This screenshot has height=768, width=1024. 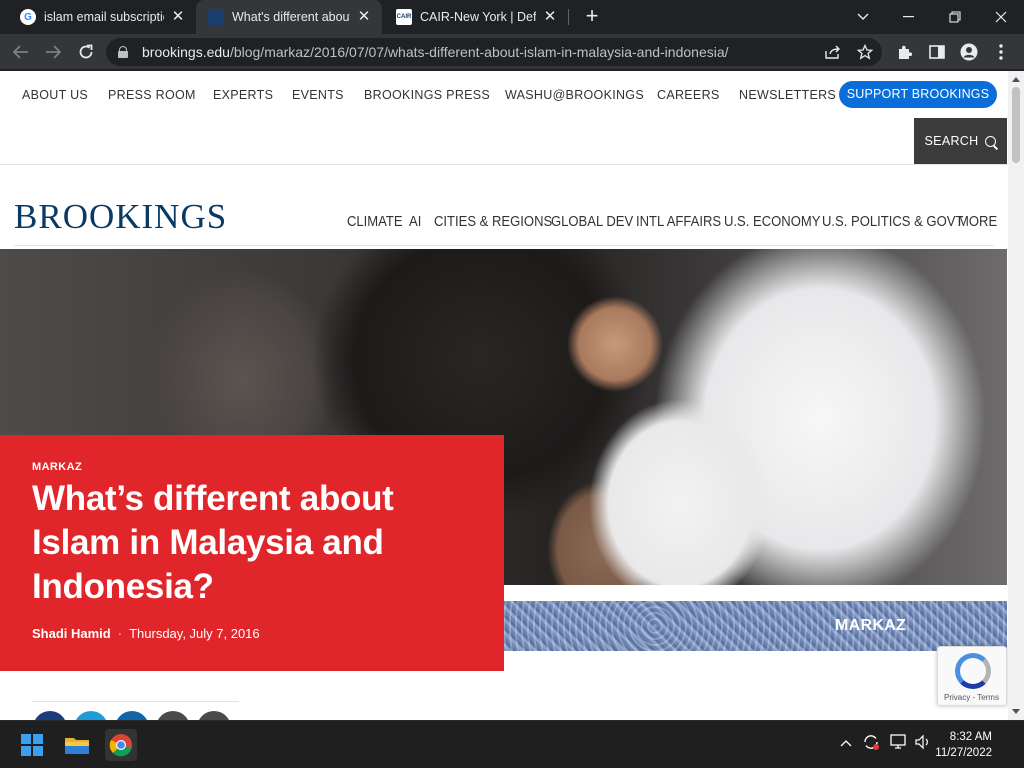 I want to click on article-kicker: MARKAZ, so click(x=57, y=467).